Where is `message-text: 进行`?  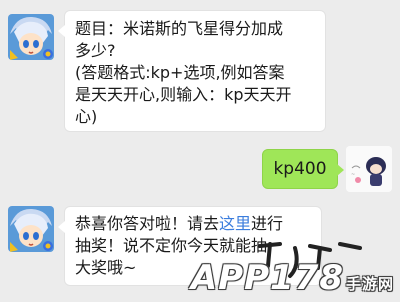
message-text: 进行 is located at coordinates (267, 223).